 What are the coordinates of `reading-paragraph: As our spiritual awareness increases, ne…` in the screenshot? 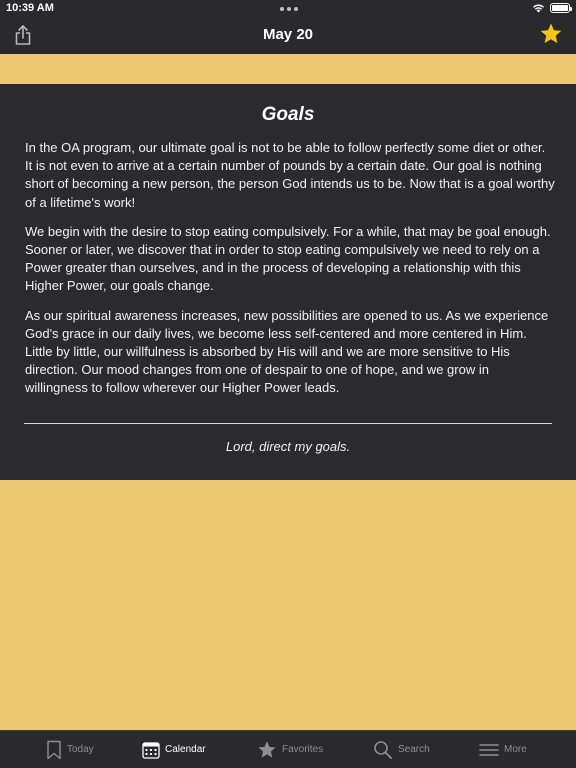 It's located at (287, 351).